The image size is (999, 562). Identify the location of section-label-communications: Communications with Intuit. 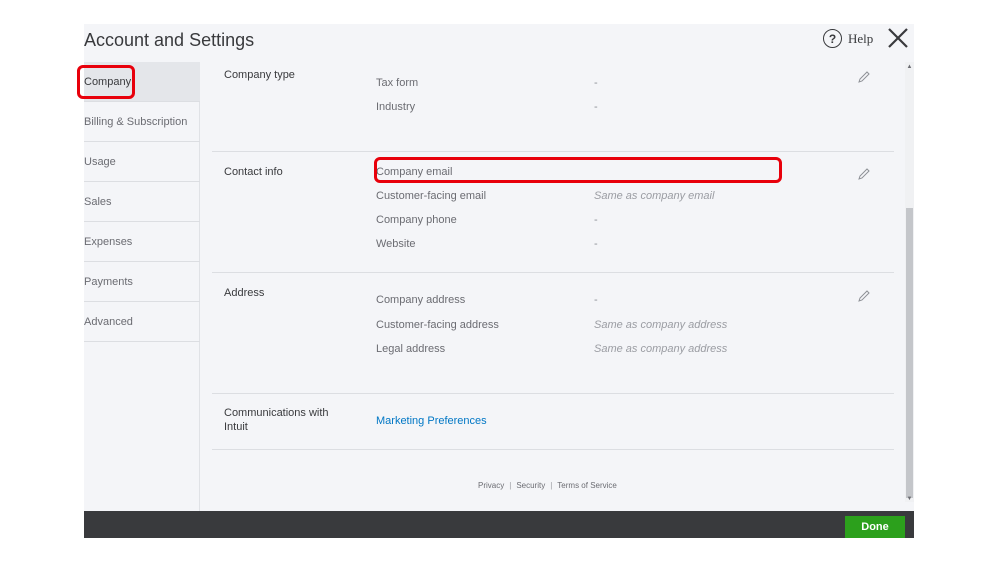
(276, 420).